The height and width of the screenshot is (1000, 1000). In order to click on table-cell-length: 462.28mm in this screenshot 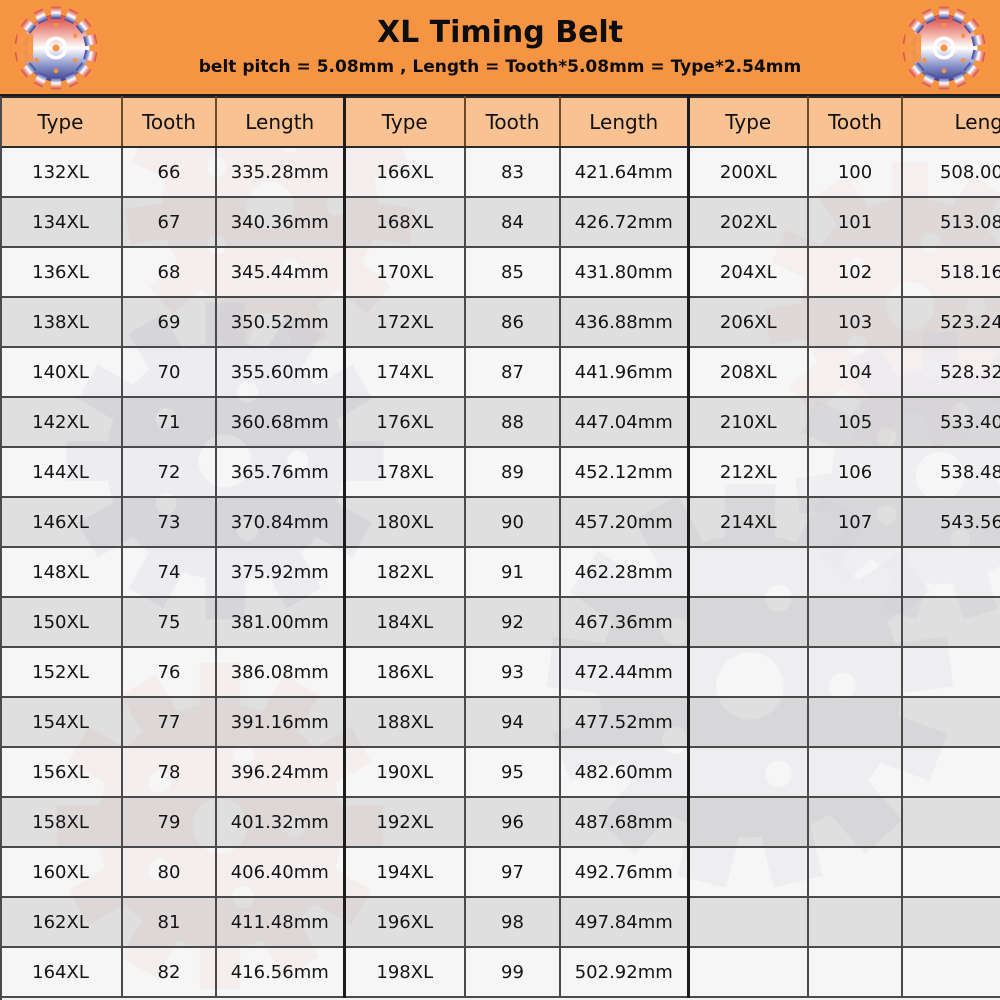, I will do `click(625, 572)`.